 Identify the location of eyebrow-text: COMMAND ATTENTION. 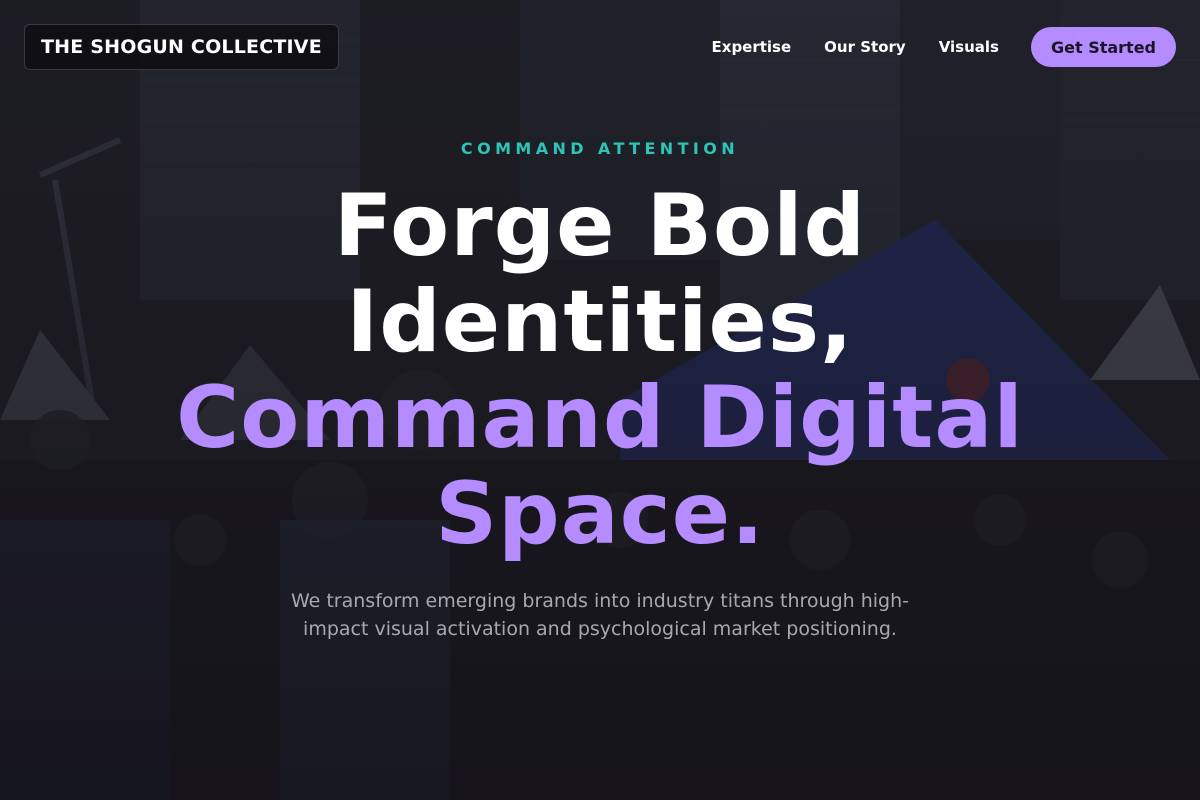
(600, 148).